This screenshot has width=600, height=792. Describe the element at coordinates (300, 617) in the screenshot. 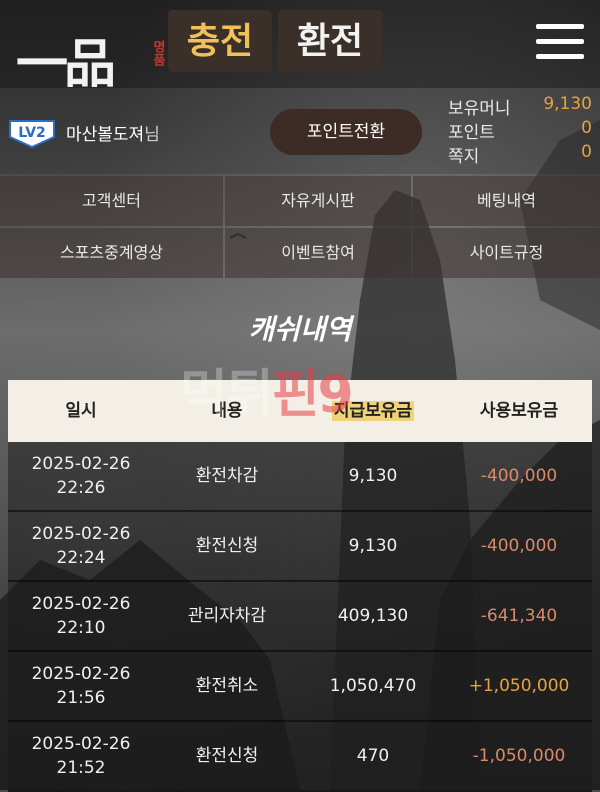

I see `table-row: 2025-02-26 22:10 관리자차감 409,130 -641,340` at that location.